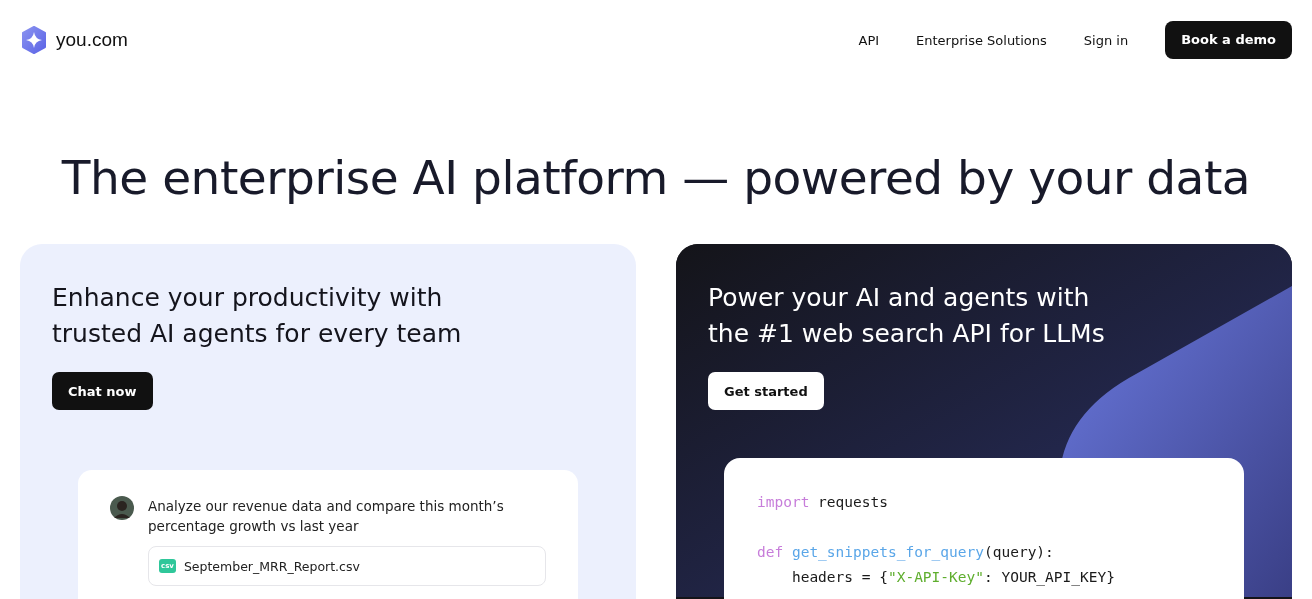 The width and height of the screenshot is (1312, 599). I want to click on file-name: September_MRR_Report.csv, so click(271, 566).